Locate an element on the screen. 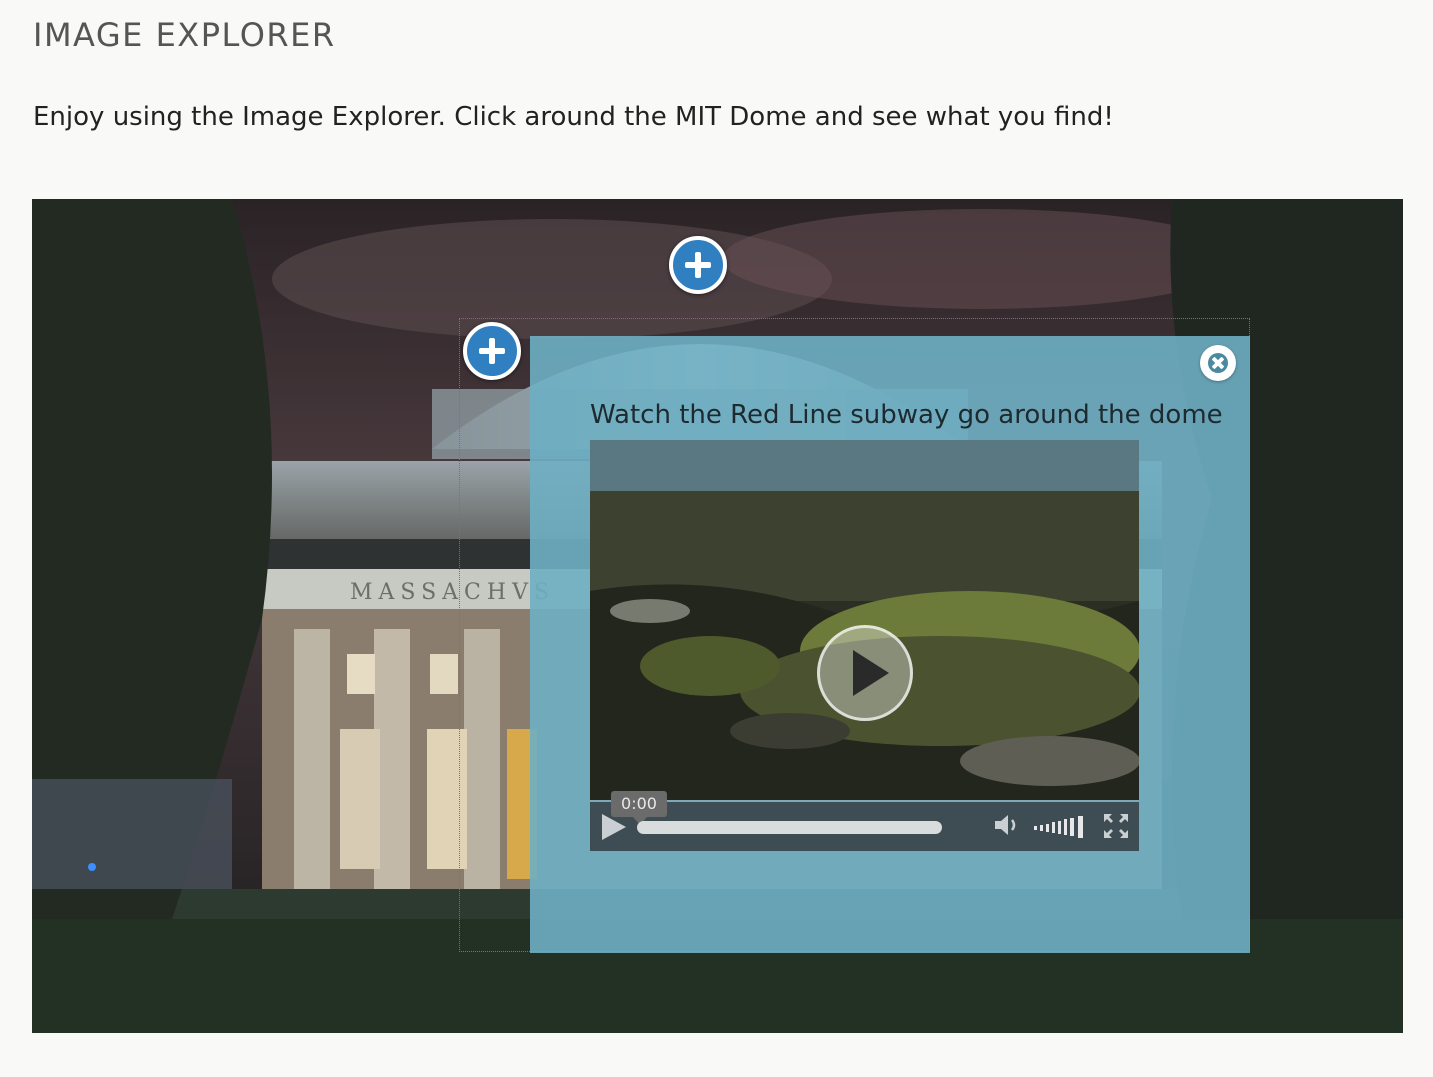 The image size is (1433, 1077). fullscreen-icon is located at coordinates (1116, 826).